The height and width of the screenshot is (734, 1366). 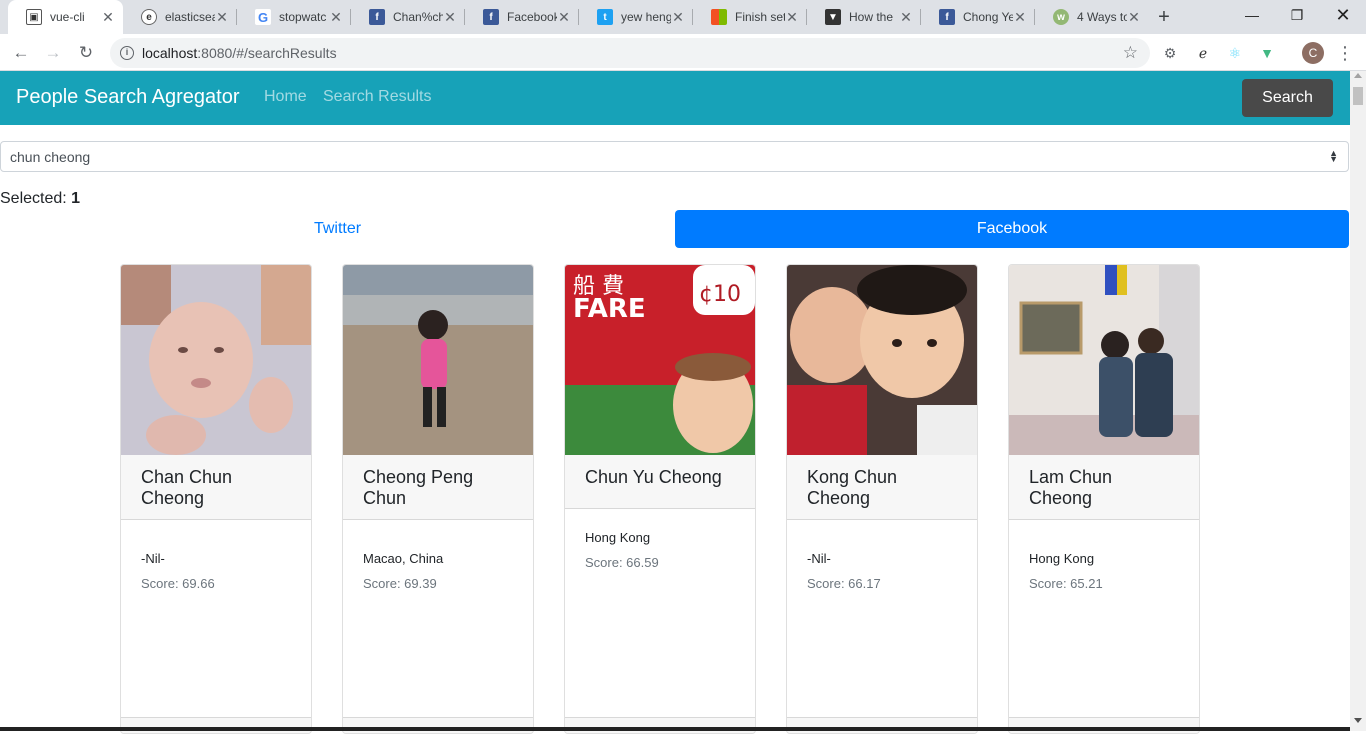 What do you see at coordinates (1297, 16) in the screenshot?
I see `restore-button: ❐` at bounding box center [1297, 16].